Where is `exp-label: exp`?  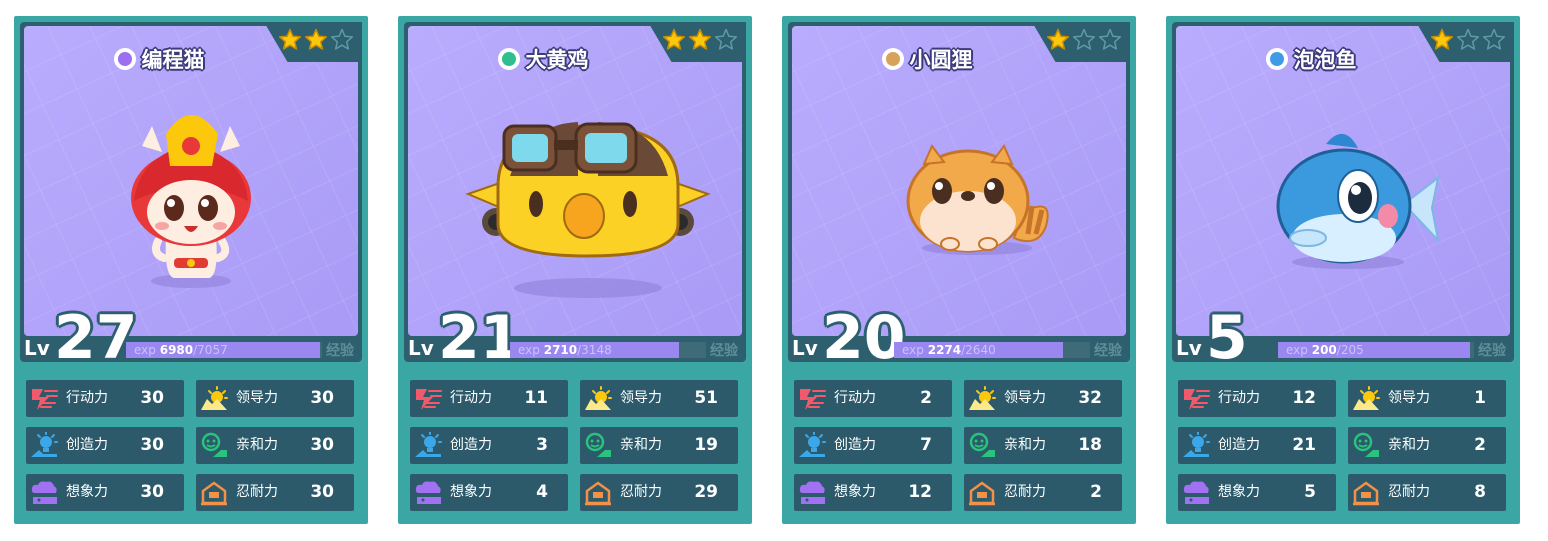
exp-label: exp is located at coordinates (1297, 350).